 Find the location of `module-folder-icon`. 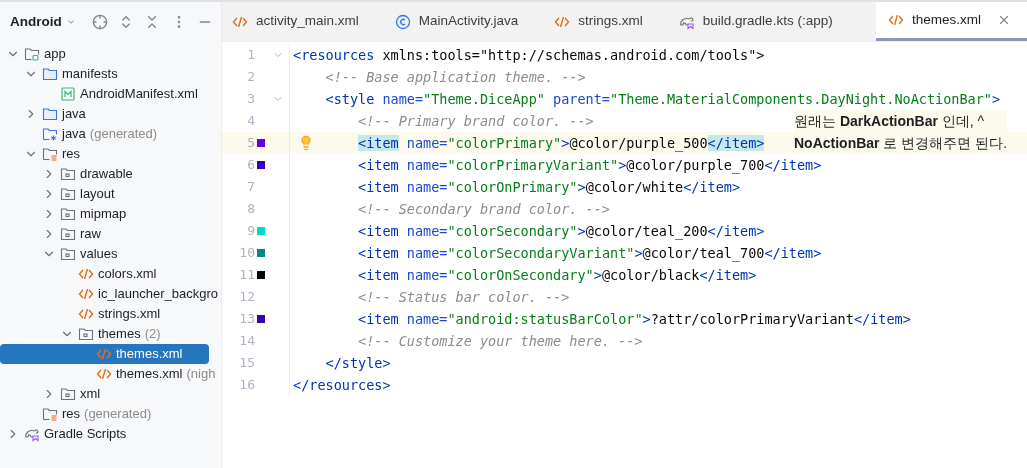

module-folder-icon is located at coordinates (32, 54).